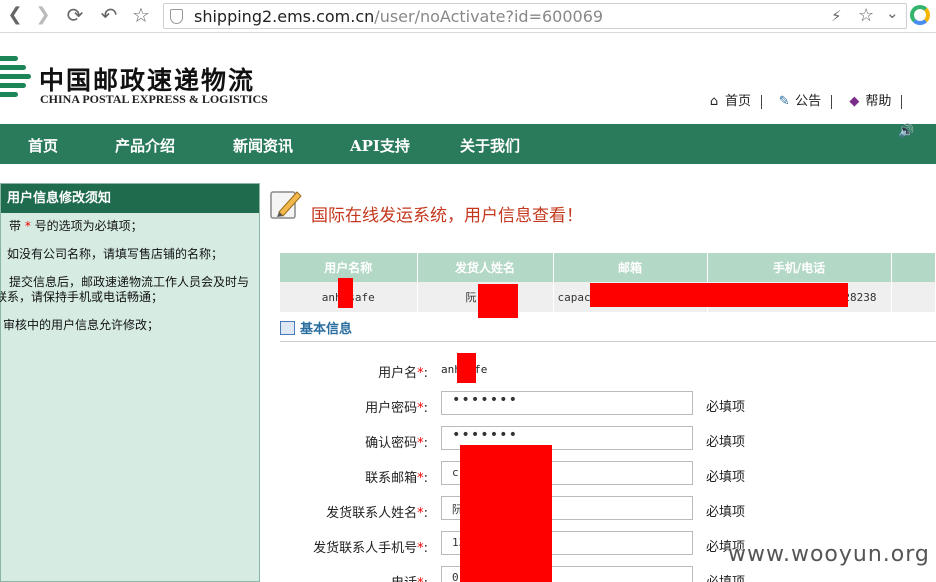 This screenshot has width=936, height=582. I want to click on page-title: 国际在线发运系统，用户信息查看！, so click(447, 216).